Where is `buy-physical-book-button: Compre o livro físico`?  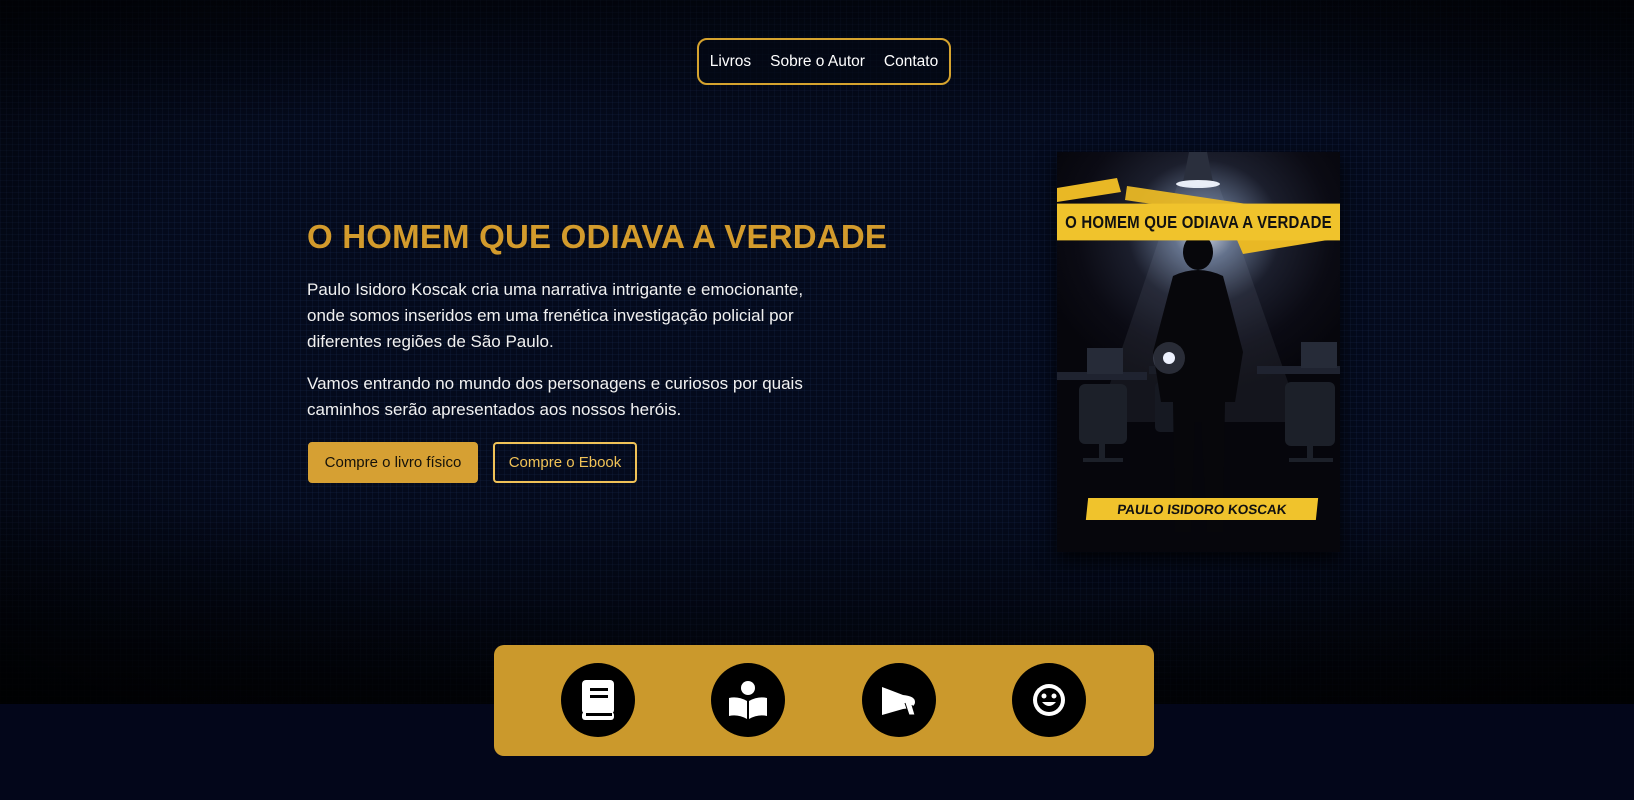 buy-physical-book-button: Compre o livro físico is located at coordinates (393, 462).